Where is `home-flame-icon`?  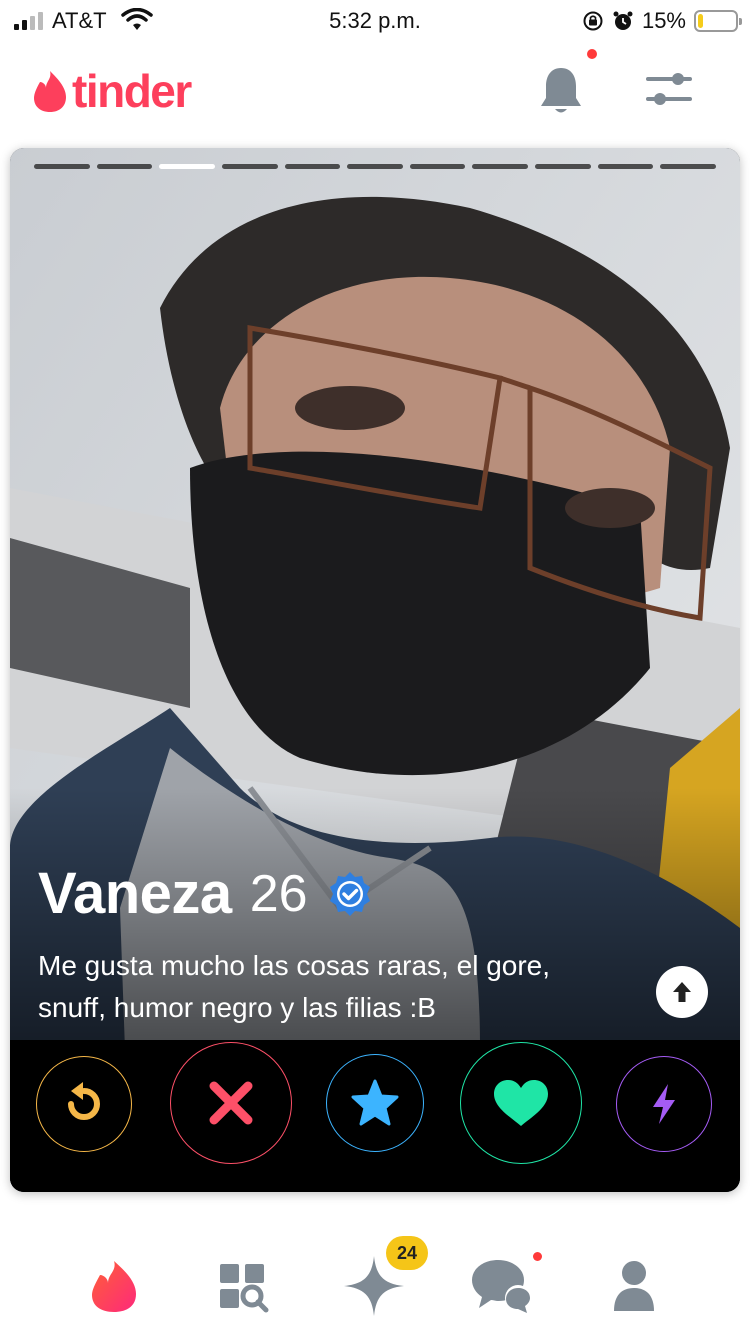 home-flame-icon is located at coordinates (114, 1286).